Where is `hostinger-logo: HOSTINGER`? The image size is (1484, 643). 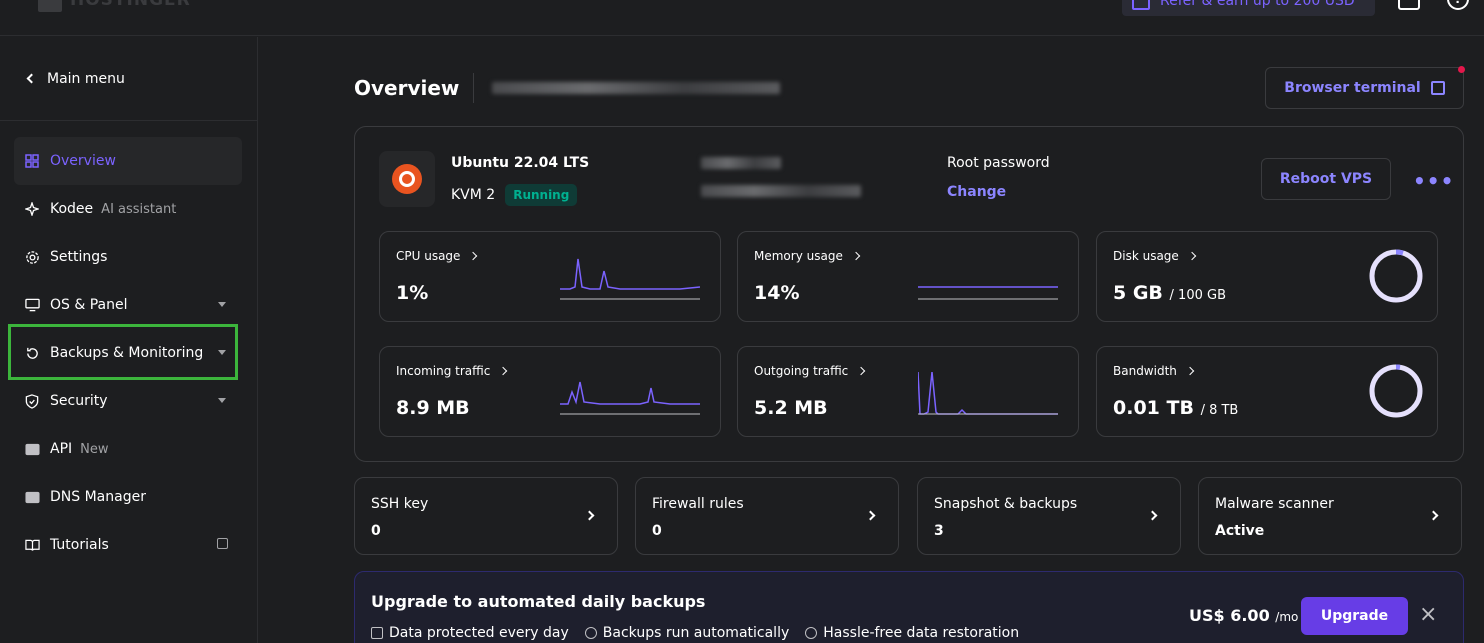
hostinger-logo: HOSTINGER is located at coordinates (114, 6).